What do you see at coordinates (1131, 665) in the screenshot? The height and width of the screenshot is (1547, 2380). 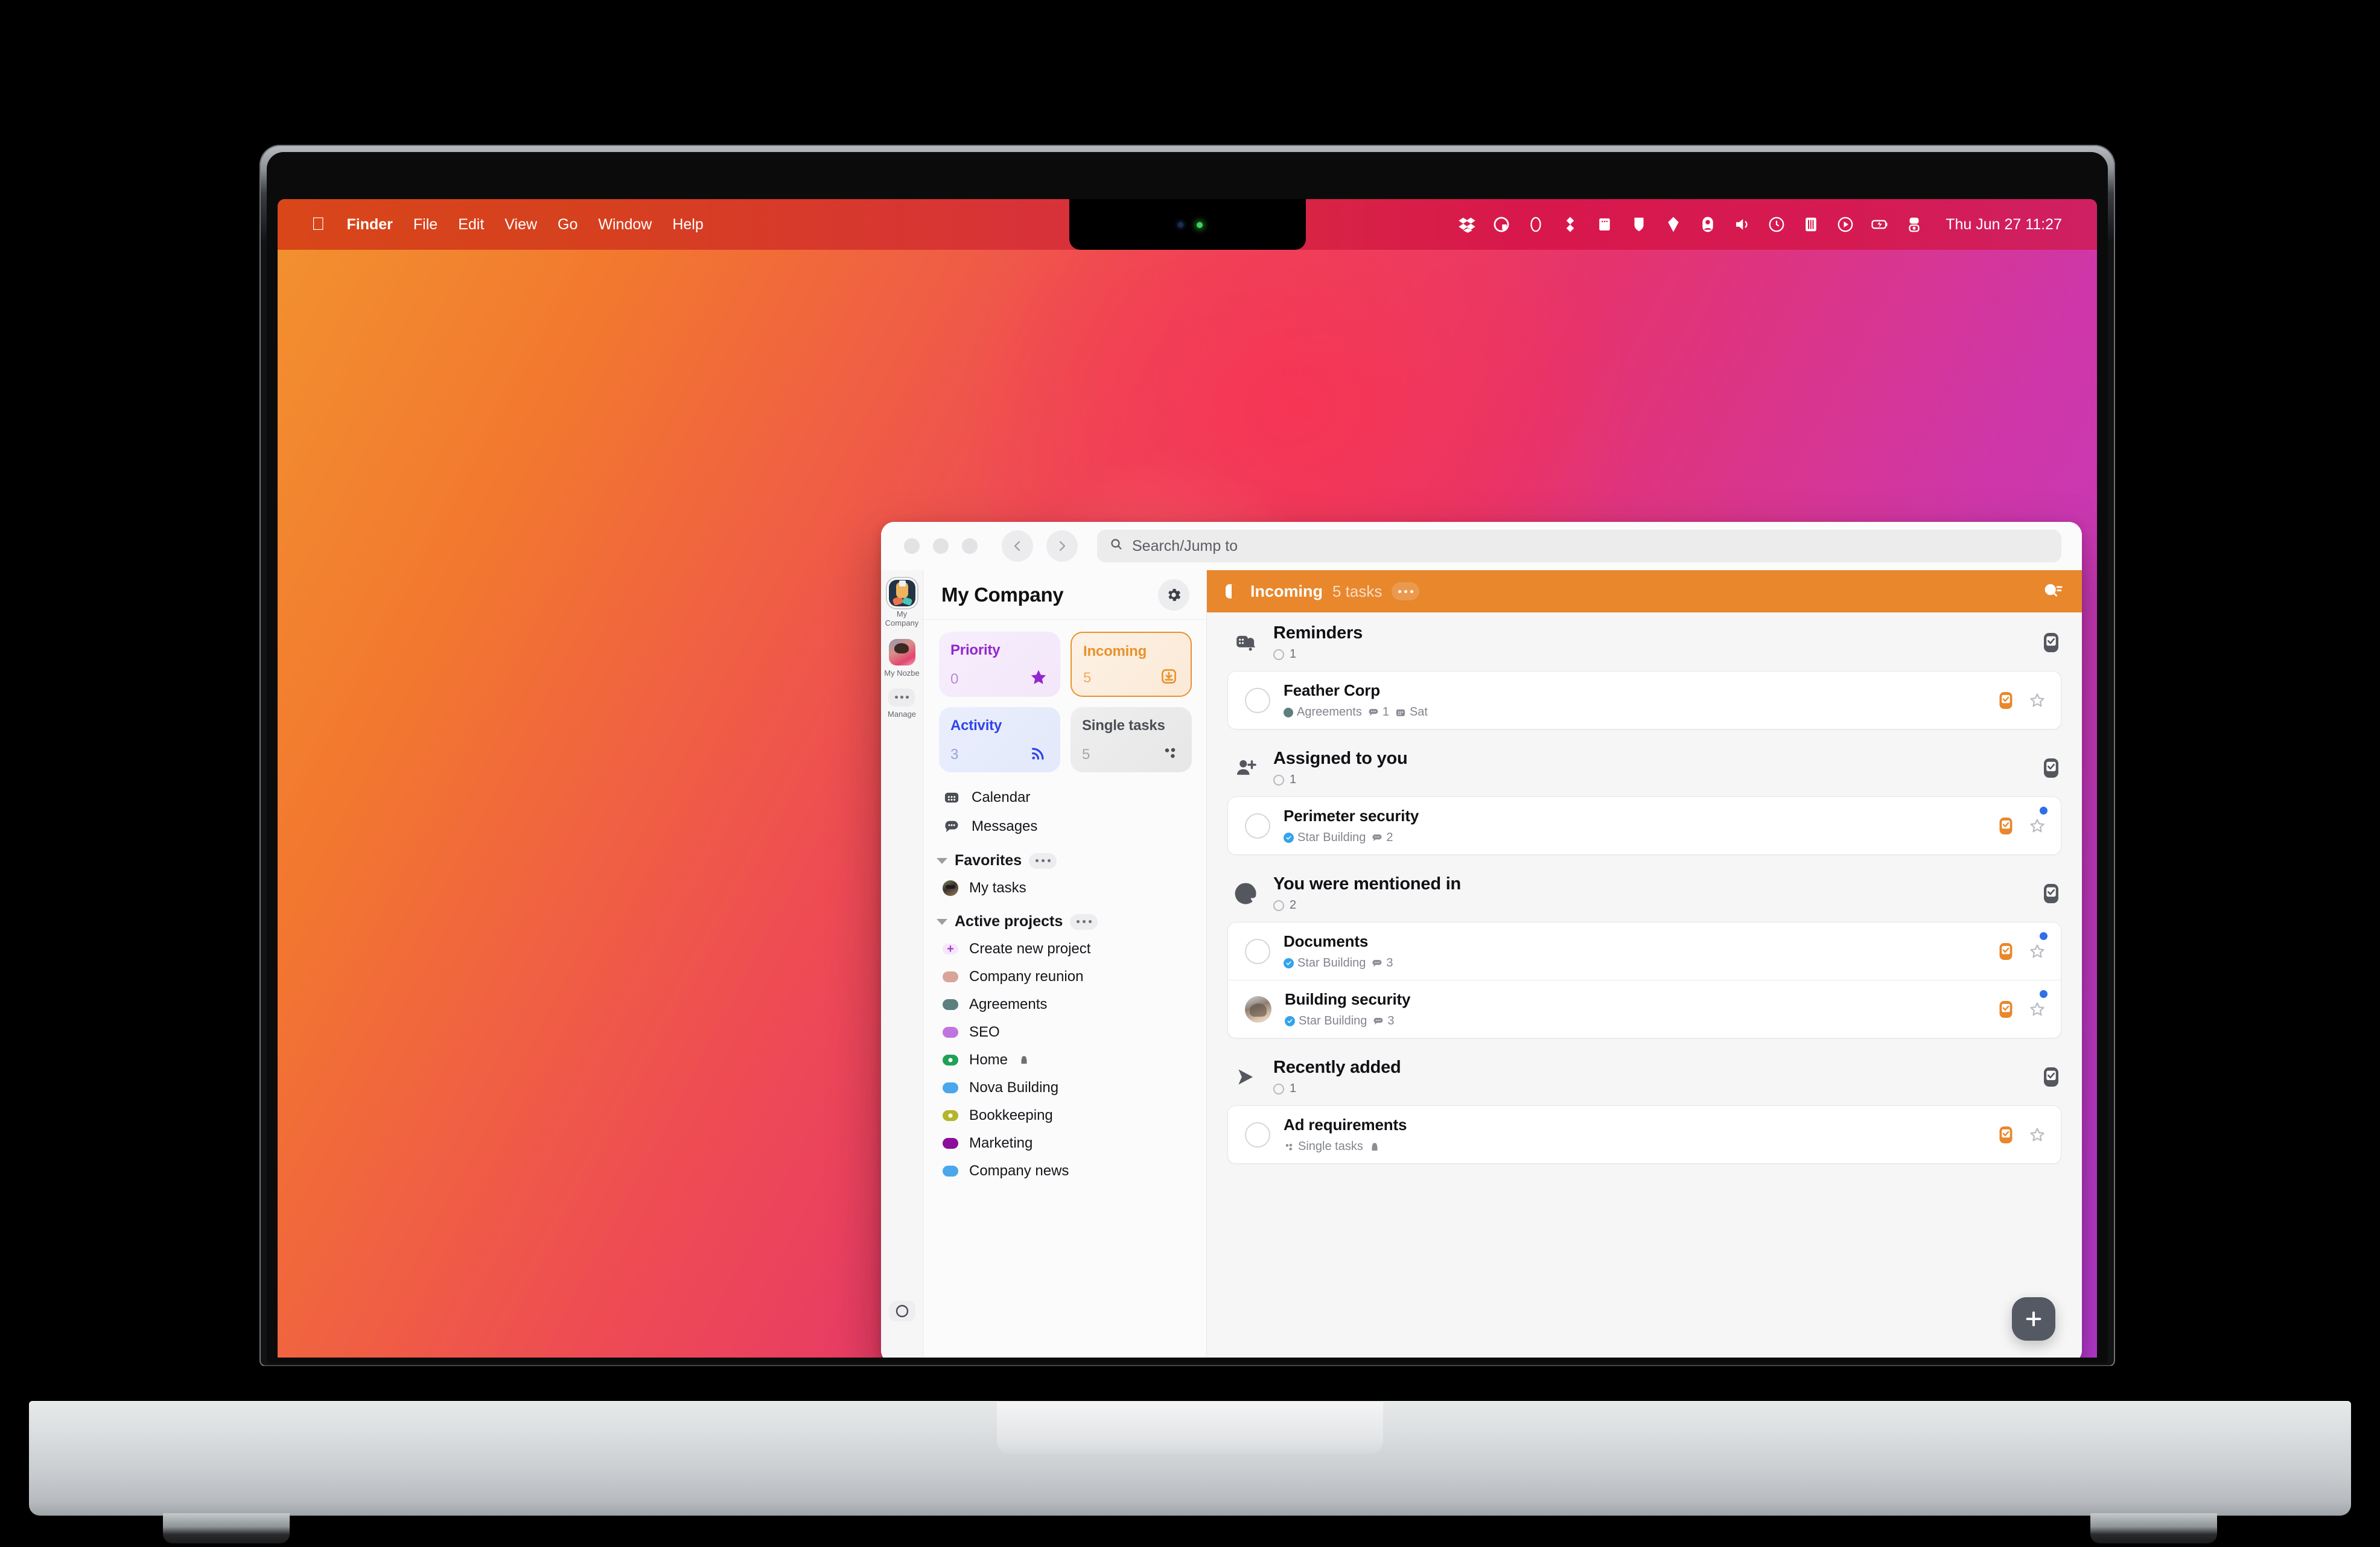 I see `tile-incoming: Incoming 5` at bounding box center [1131, 665].